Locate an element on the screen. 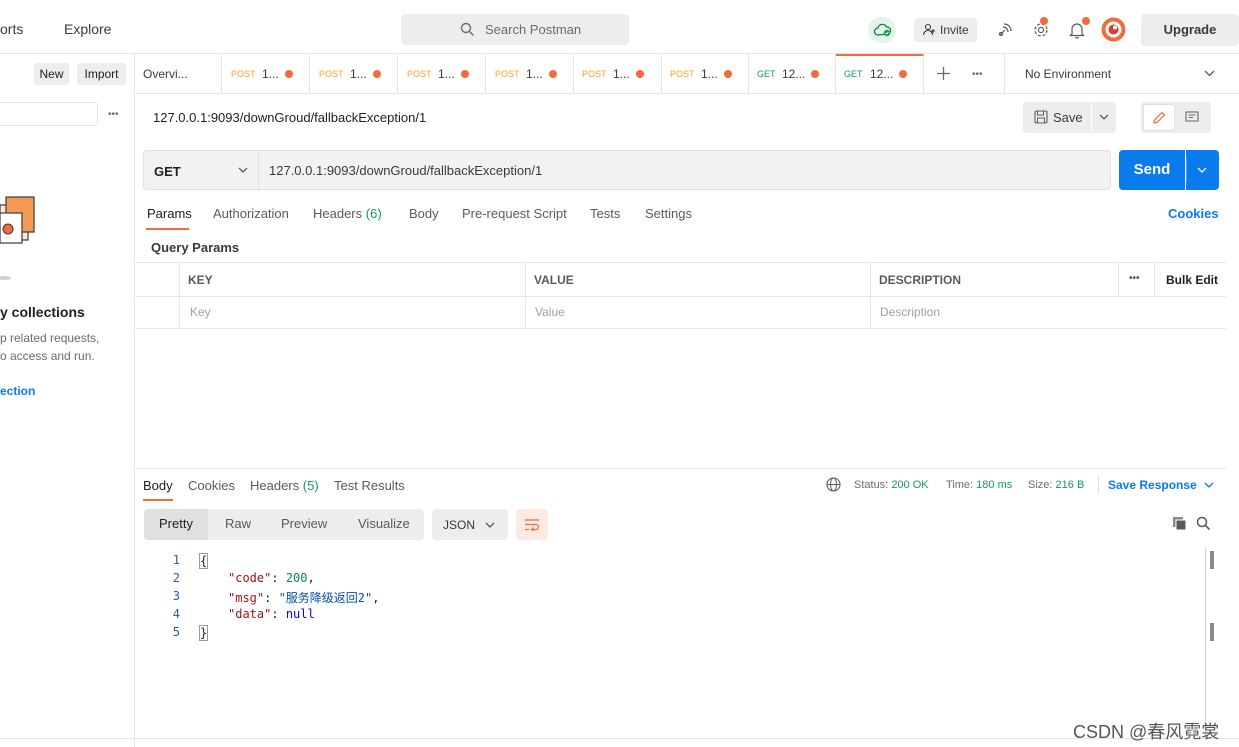 This screenshot has height=747, width=1239. upgrade-button: Upgrade is located at coordinates (1190, 30).